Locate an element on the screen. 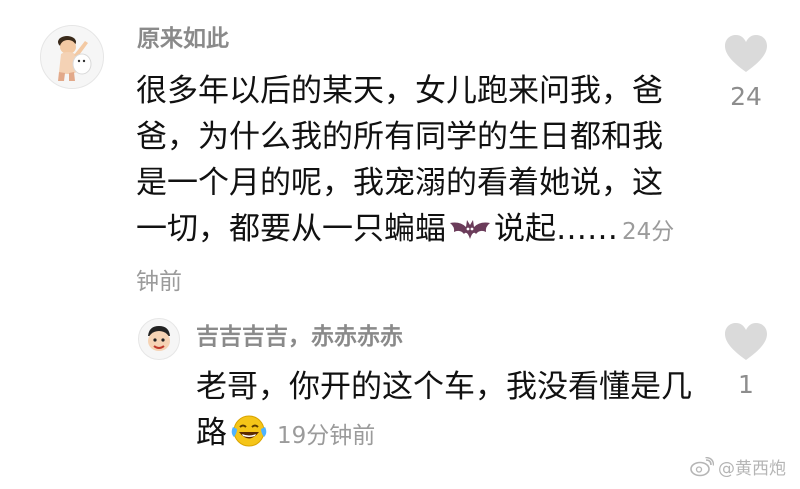 This screenshot has width=800, height=489. reply-text: 老哥，你开的这个车，我没看懂是几路 is located at coordinates (444, 410).